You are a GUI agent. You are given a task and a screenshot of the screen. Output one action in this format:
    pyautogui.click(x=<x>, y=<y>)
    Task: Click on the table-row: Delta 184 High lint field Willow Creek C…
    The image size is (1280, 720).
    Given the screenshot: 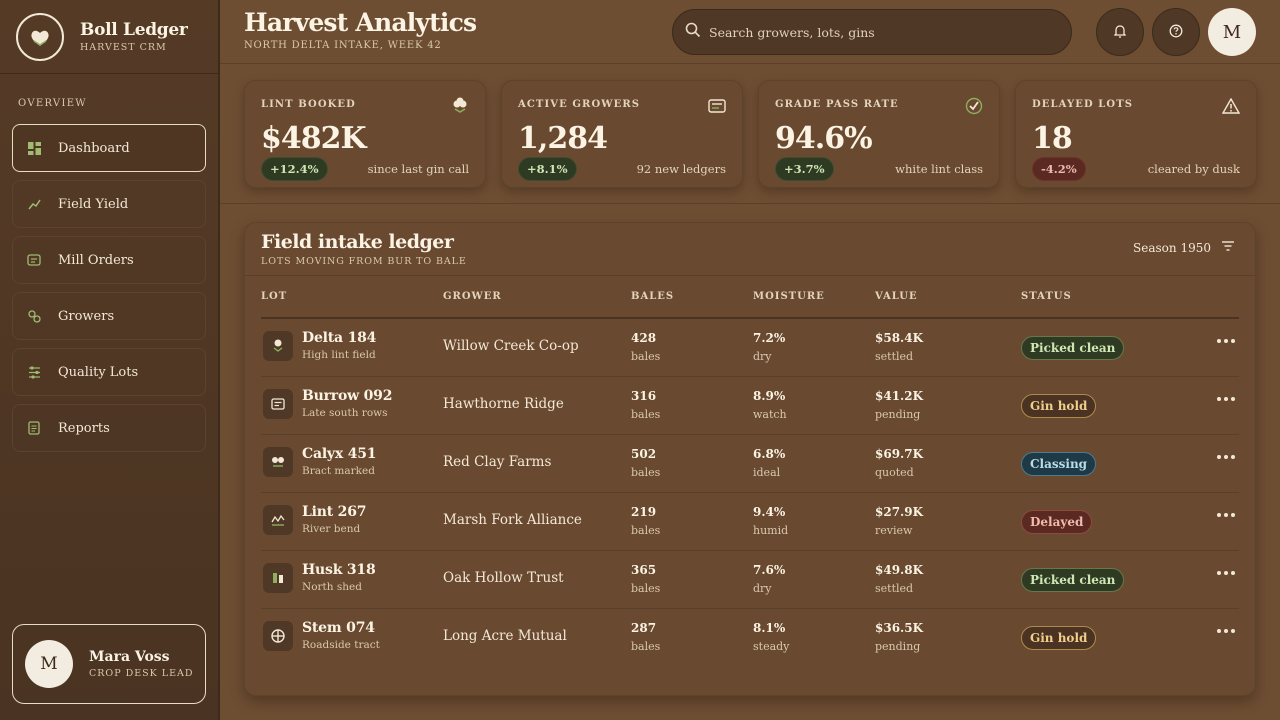 What is the action you would take?
    pyautogui.click(x=750, y=348)
    